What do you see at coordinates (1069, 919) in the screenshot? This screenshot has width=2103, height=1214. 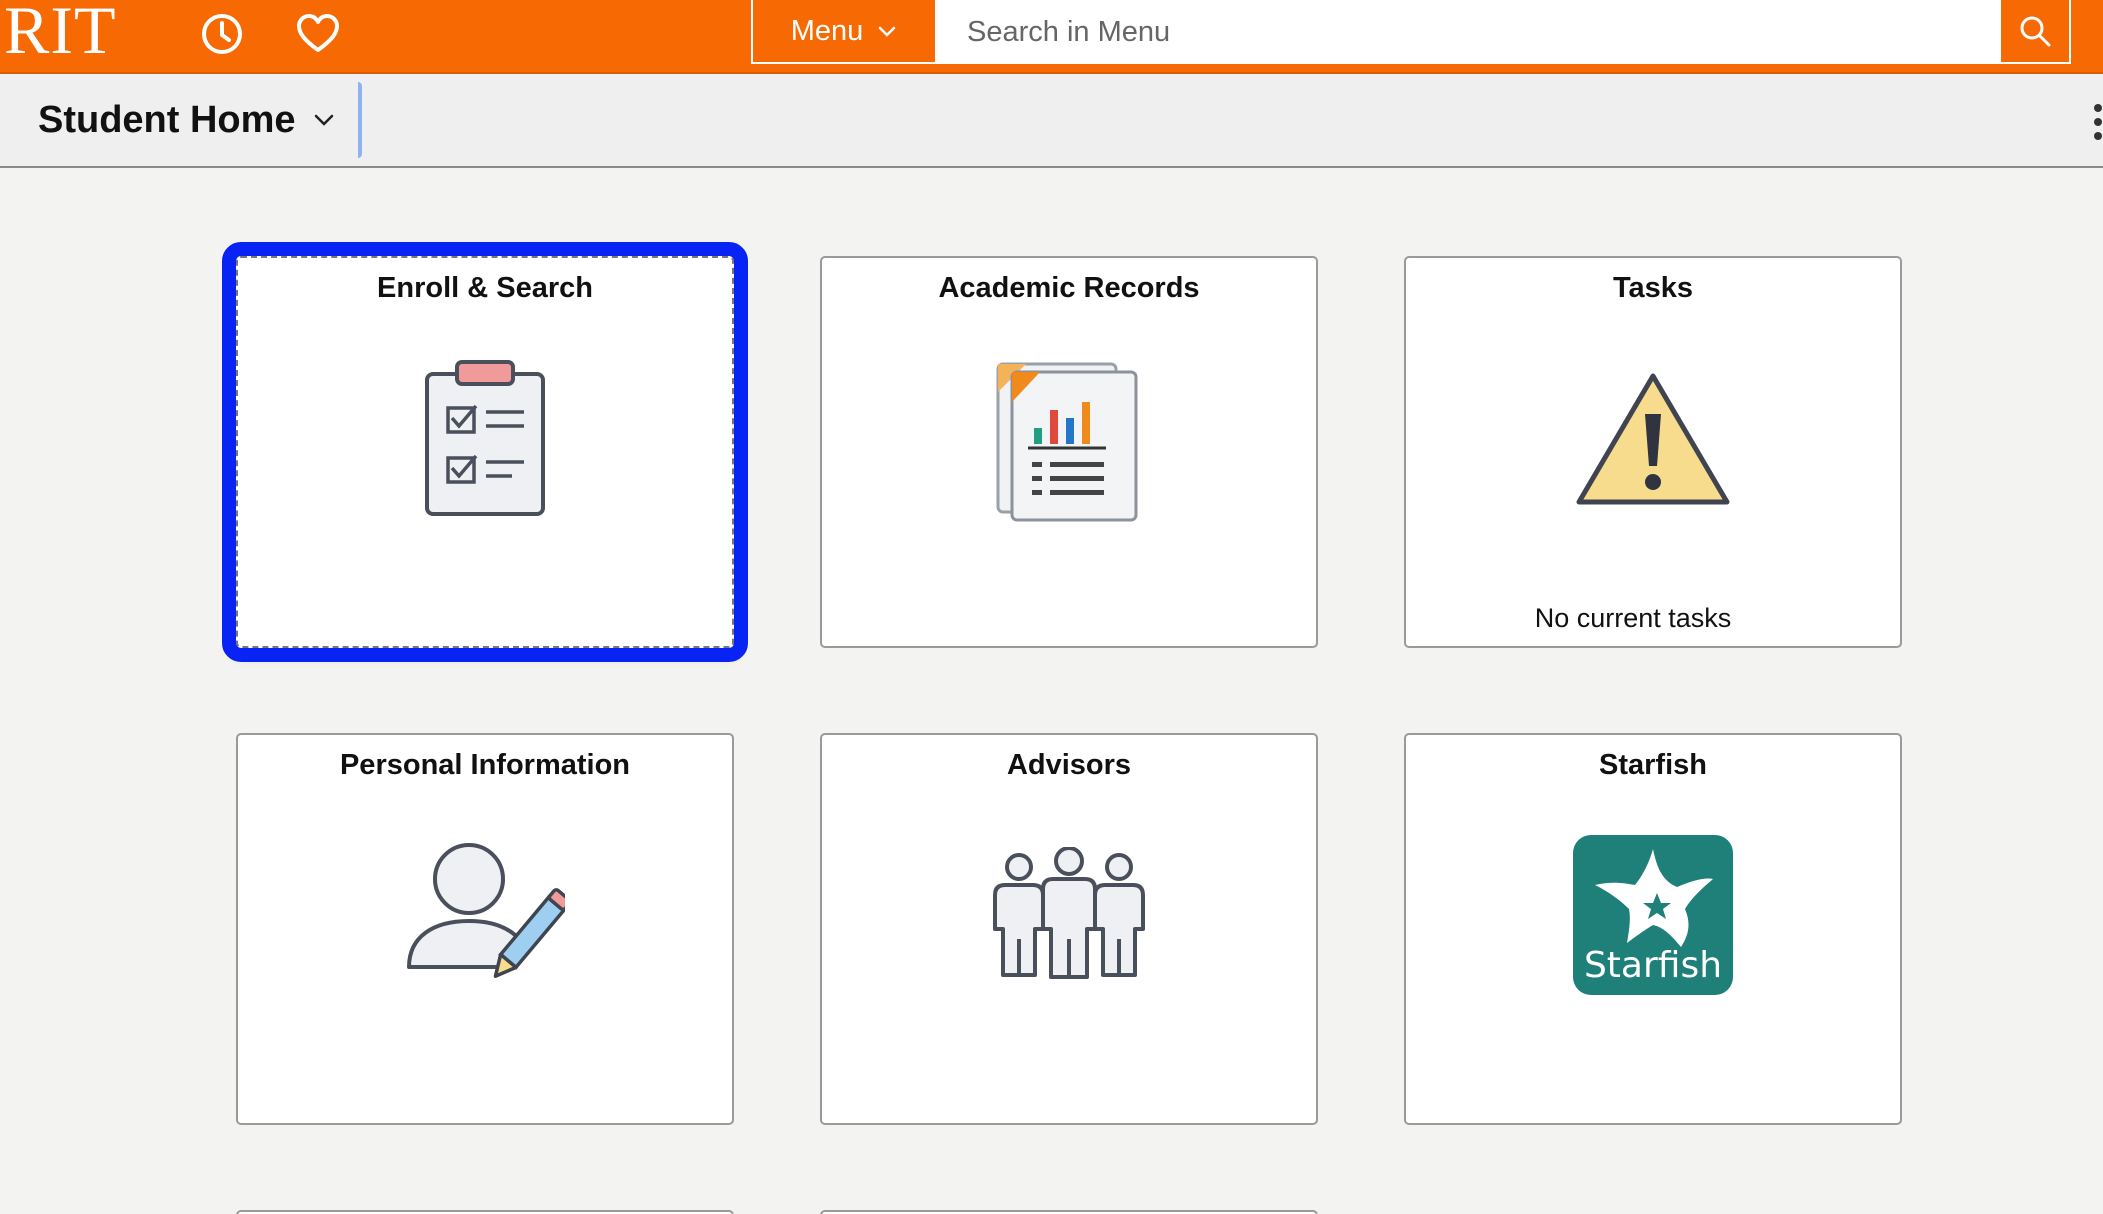 I see `people-group-icon` at bounding box center [1069, 919].